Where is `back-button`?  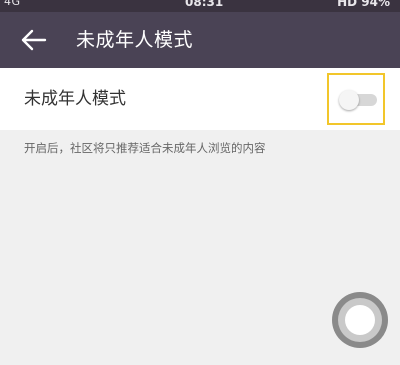
back-button is located at coordinates (35, 40).